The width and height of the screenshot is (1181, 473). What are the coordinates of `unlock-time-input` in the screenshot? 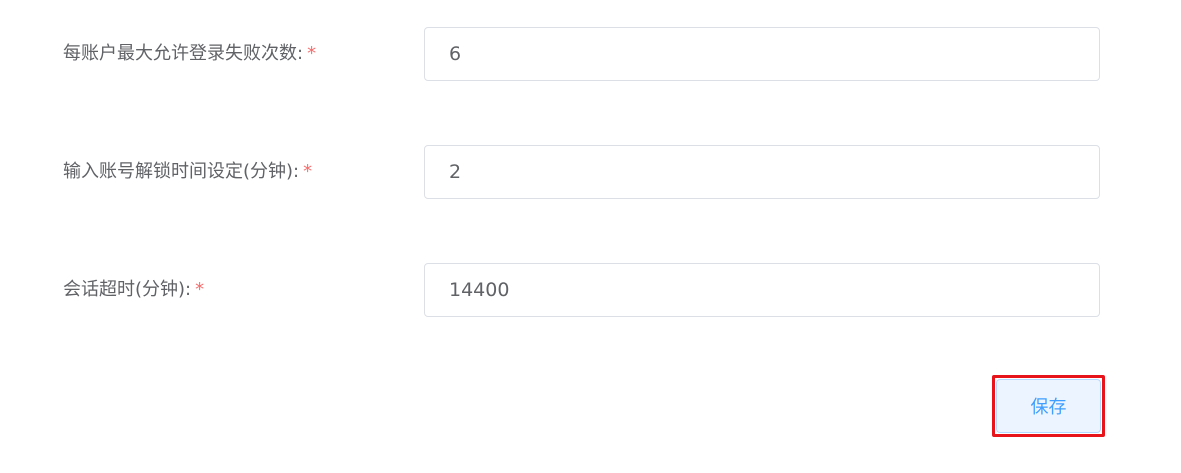 It's located at (762, 172).